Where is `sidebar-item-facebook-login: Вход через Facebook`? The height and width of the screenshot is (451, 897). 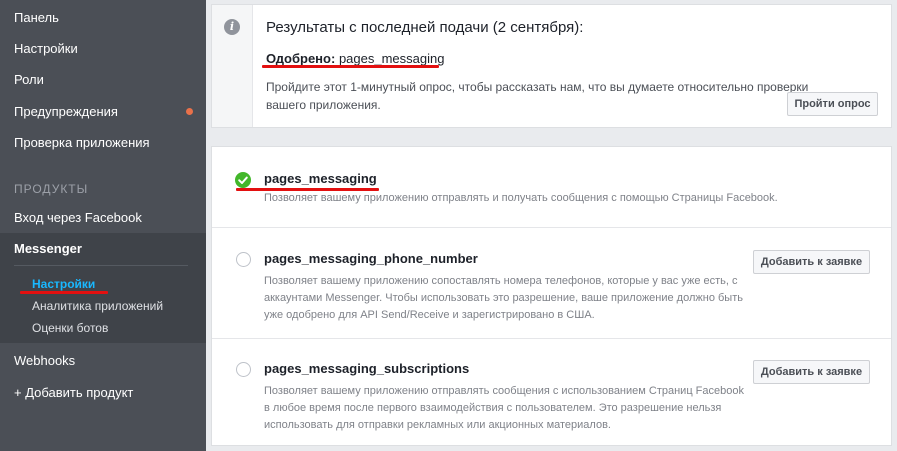
sidebar-item-facebook-login: Вход через Facebook is located at coordinates (78, 218).